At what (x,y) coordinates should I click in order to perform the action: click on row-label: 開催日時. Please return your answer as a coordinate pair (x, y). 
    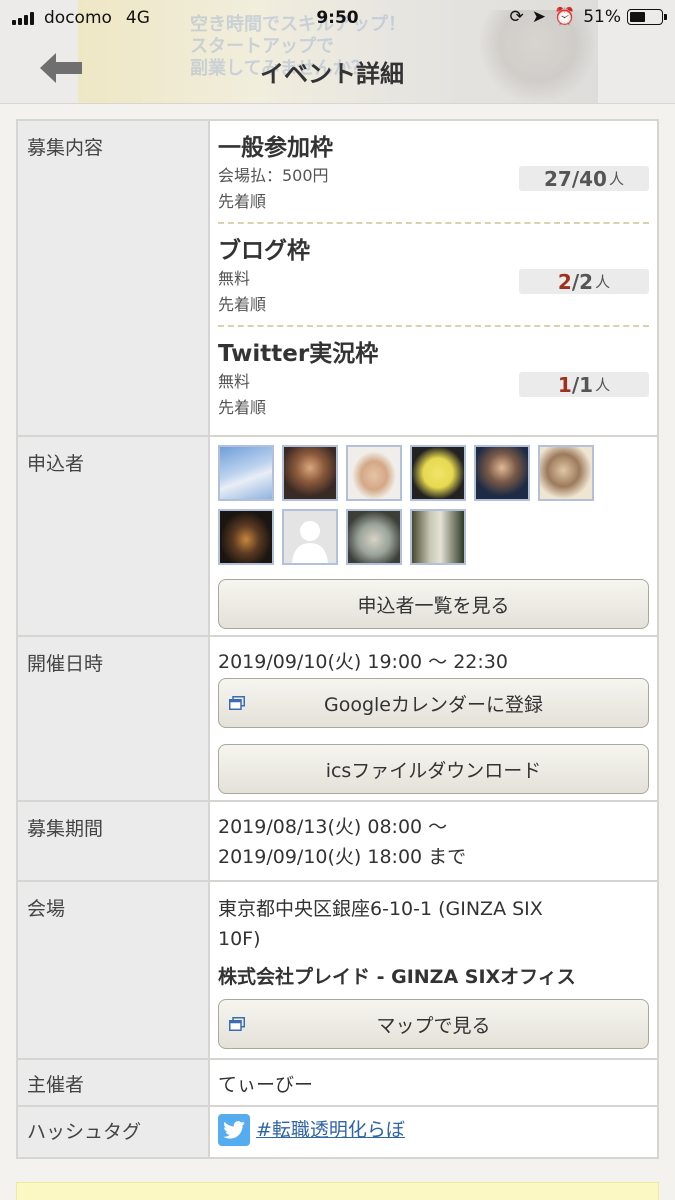
    Looking at the image, I should click on (114, 718).